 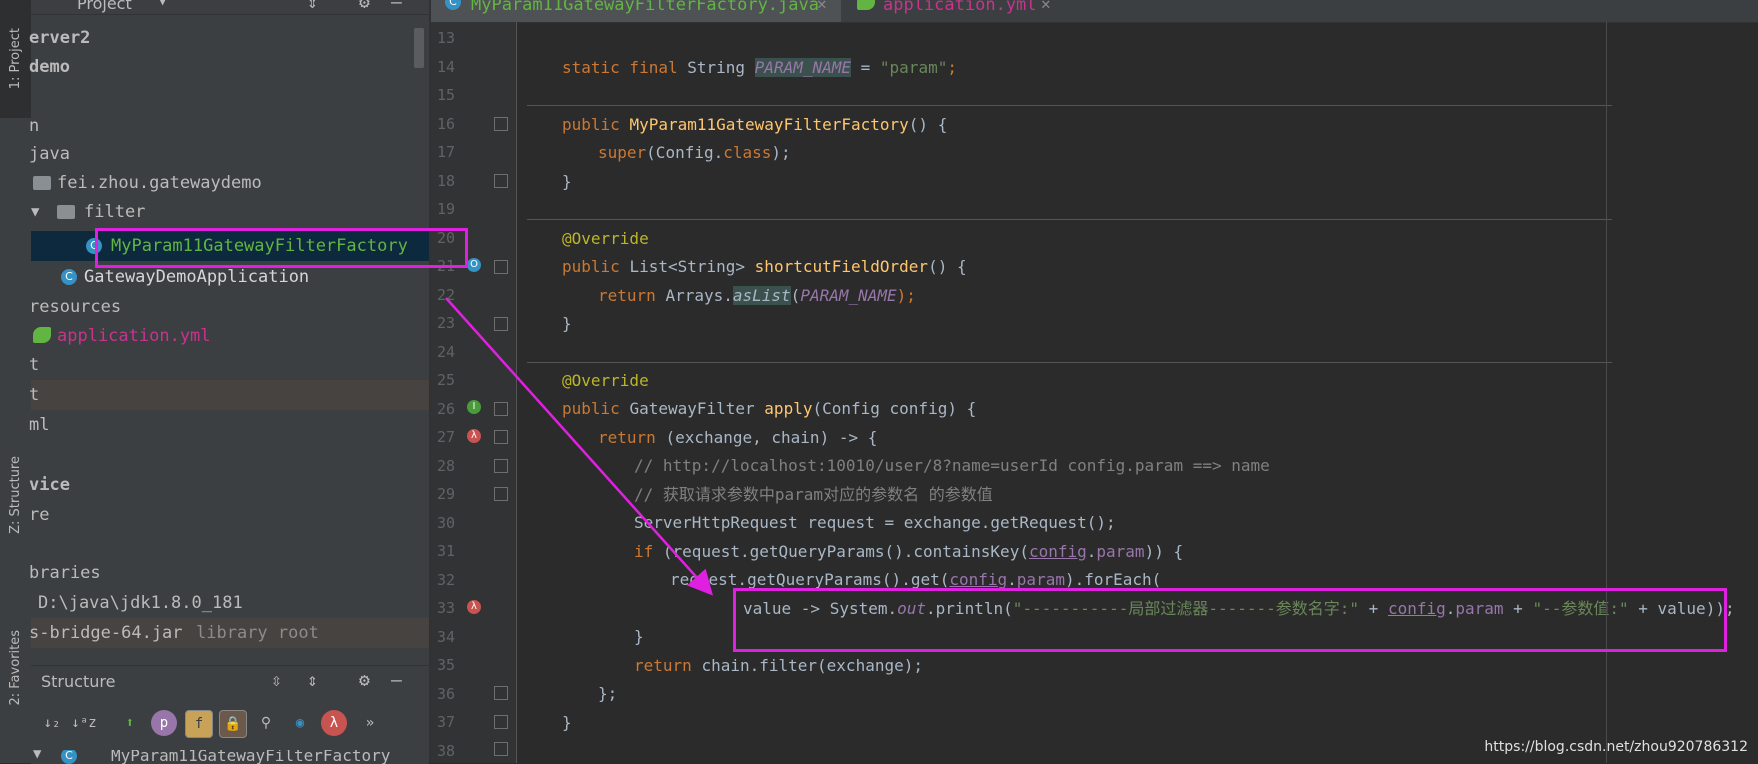 What do you see at coordinates (1616, 747) in the screenshot?
I see `watermark: https://blog.csdn.net/zhou920786312` at bounding box center [1616, 747].